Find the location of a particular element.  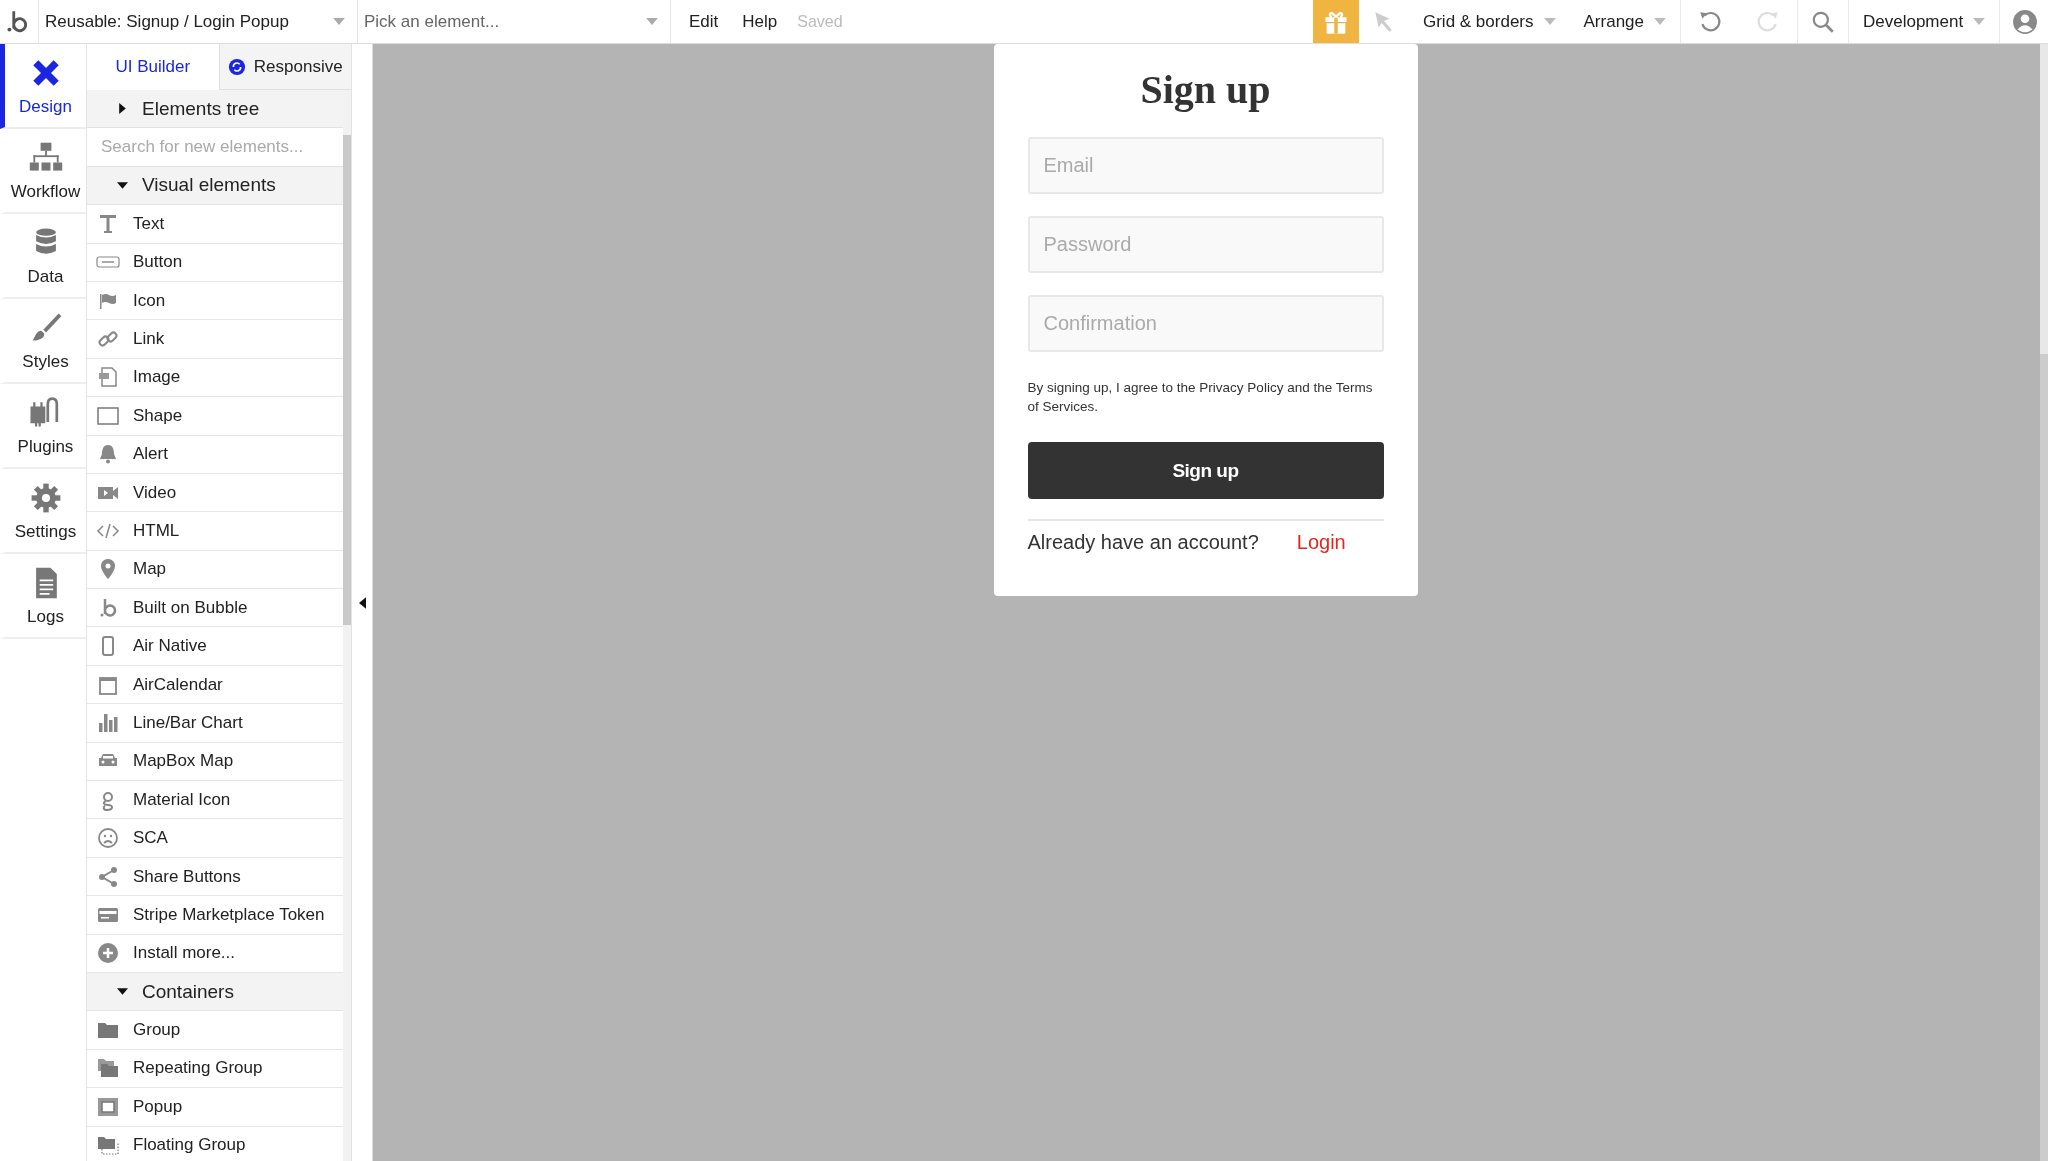

element-item: Video is located at coordinates (215, 493).